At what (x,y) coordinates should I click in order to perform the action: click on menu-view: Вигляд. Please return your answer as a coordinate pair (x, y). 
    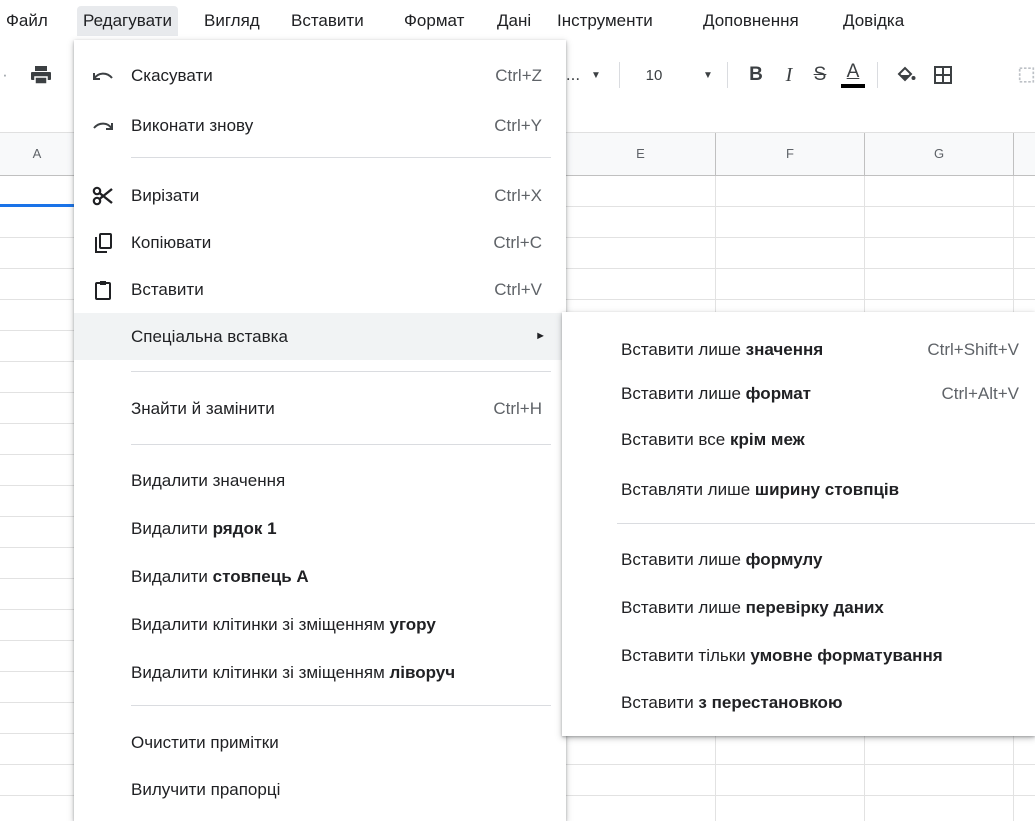
    Looking at the image, I should click on (232, 21).